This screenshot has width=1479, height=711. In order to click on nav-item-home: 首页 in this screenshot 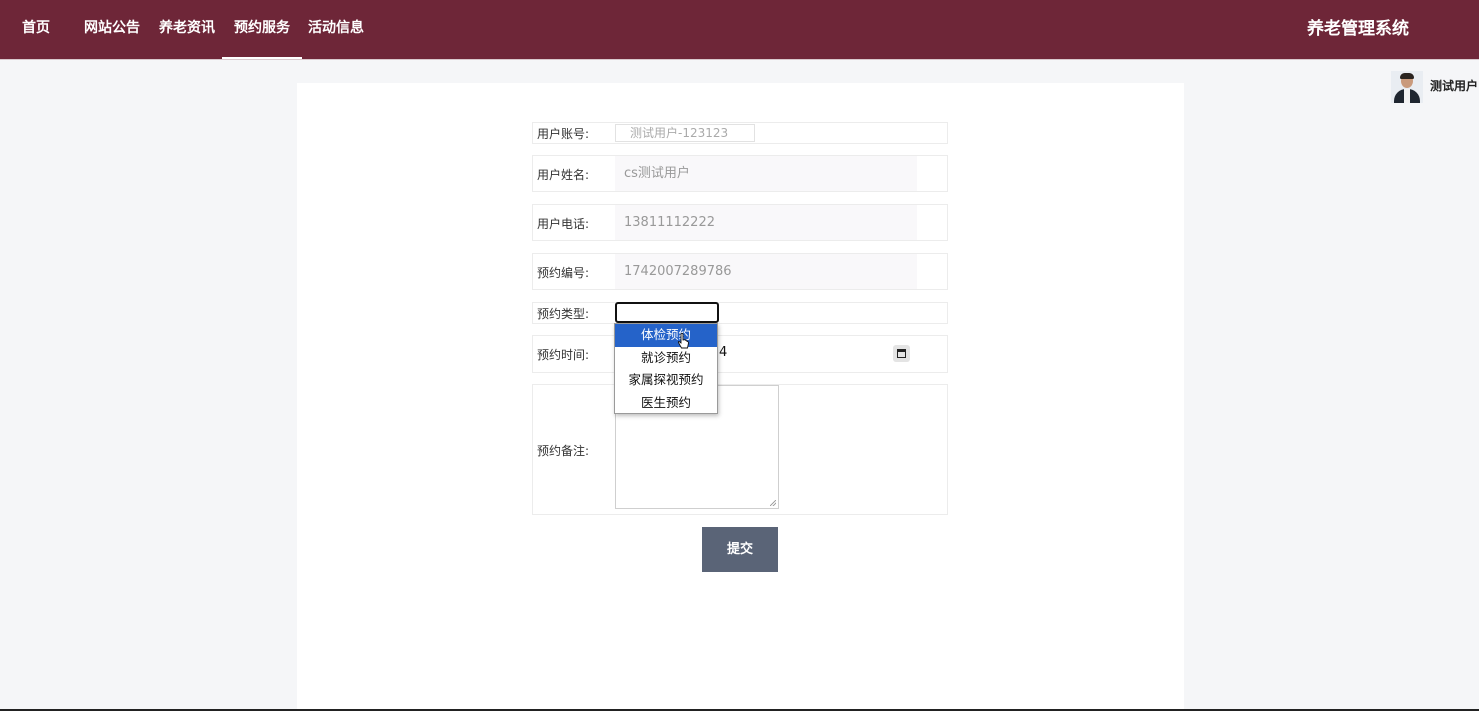, I will do `click(36, 29)`.